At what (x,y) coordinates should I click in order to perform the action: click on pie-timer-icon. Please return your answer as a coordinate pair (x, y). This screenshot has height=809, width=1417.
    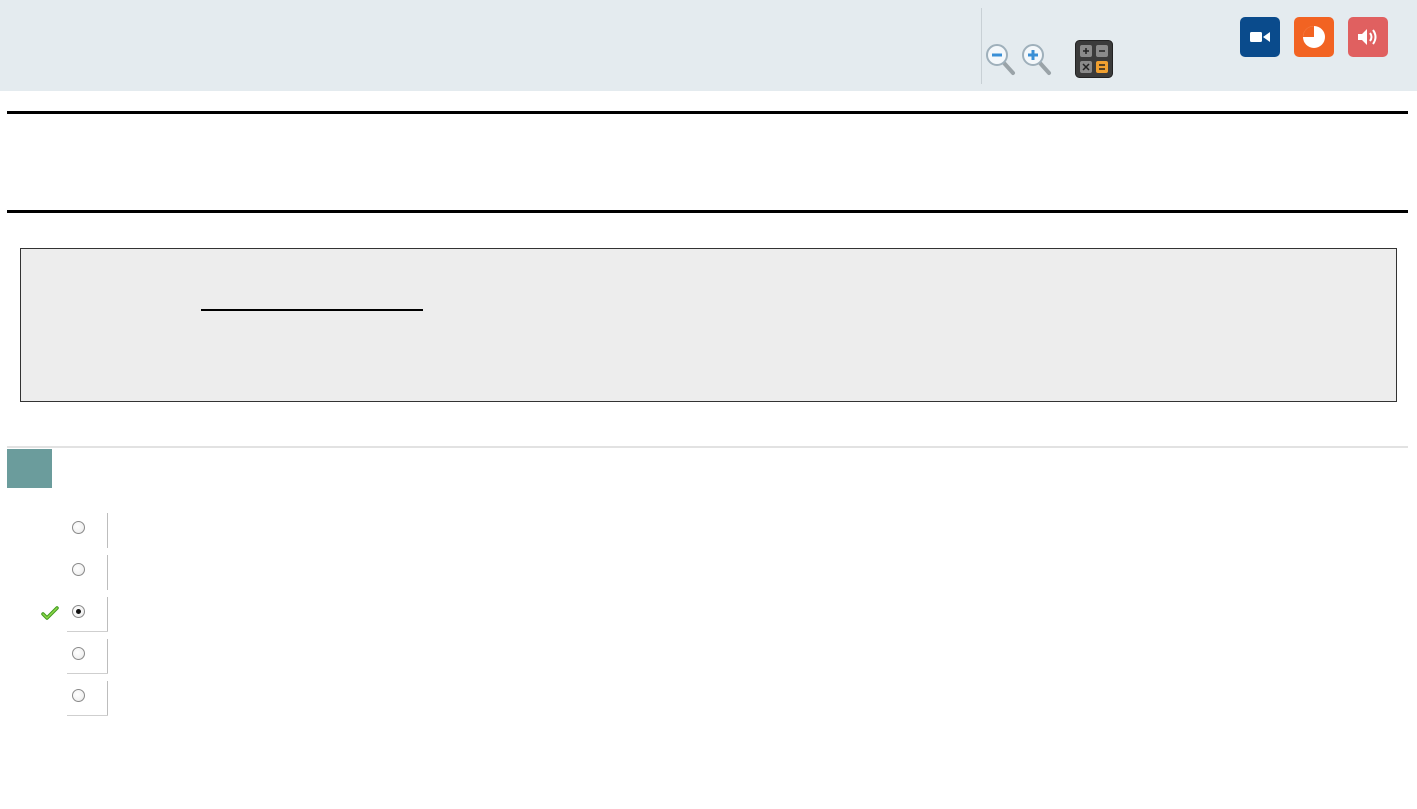
    Looking at the image, I should click on (1314, 37).